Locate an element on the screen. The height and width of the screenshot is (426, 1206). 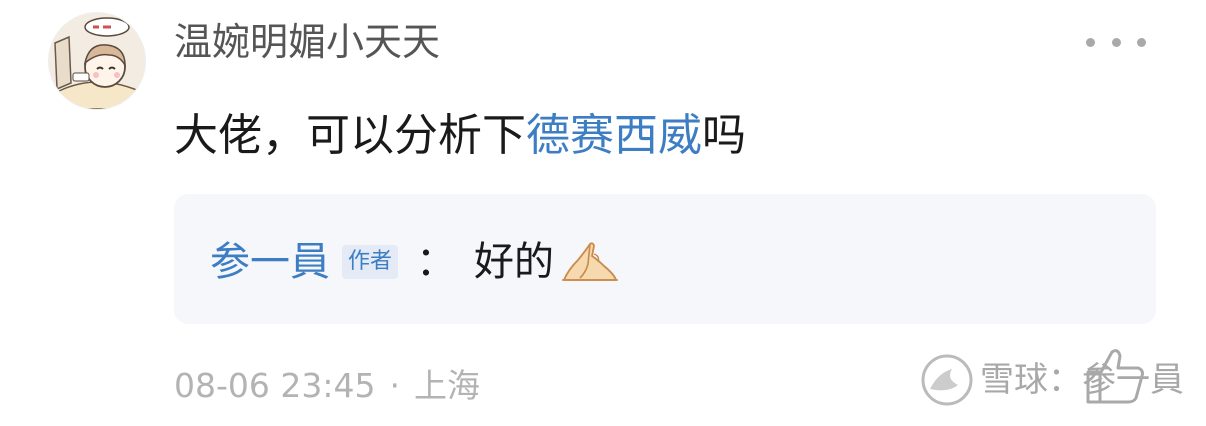
reply-author: 参一員 is located at coordinates (270, 262).